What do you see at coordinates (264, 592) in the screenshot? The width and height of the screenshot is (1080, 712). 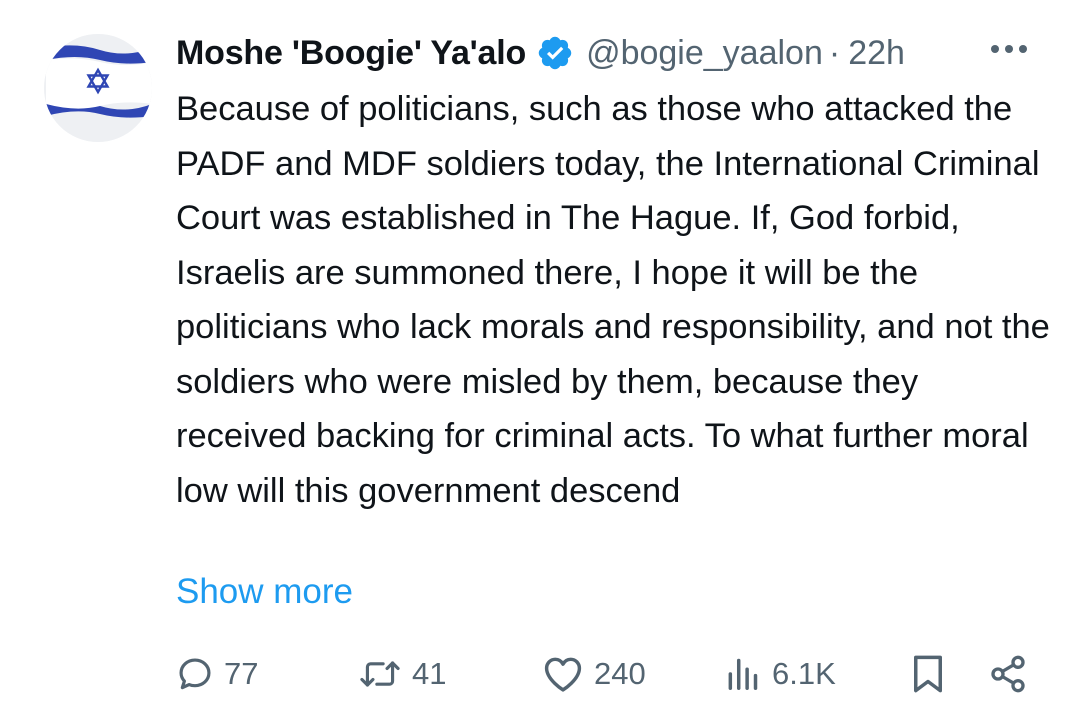 I see `show-more-link: Show more` at bounding box center [264, 592].